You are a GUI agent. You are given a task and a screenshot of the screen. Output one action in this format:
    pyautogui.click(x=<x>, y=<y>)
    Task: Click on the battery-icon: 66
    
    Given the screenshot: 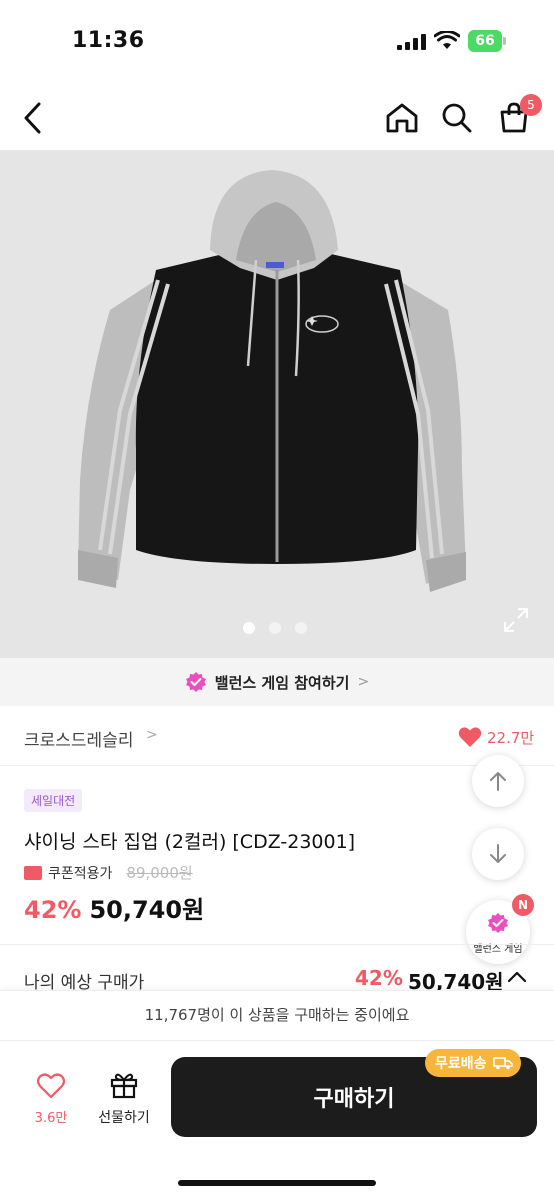 What is the action you would take?
    pyautogui.click(x=487, y=41)
    